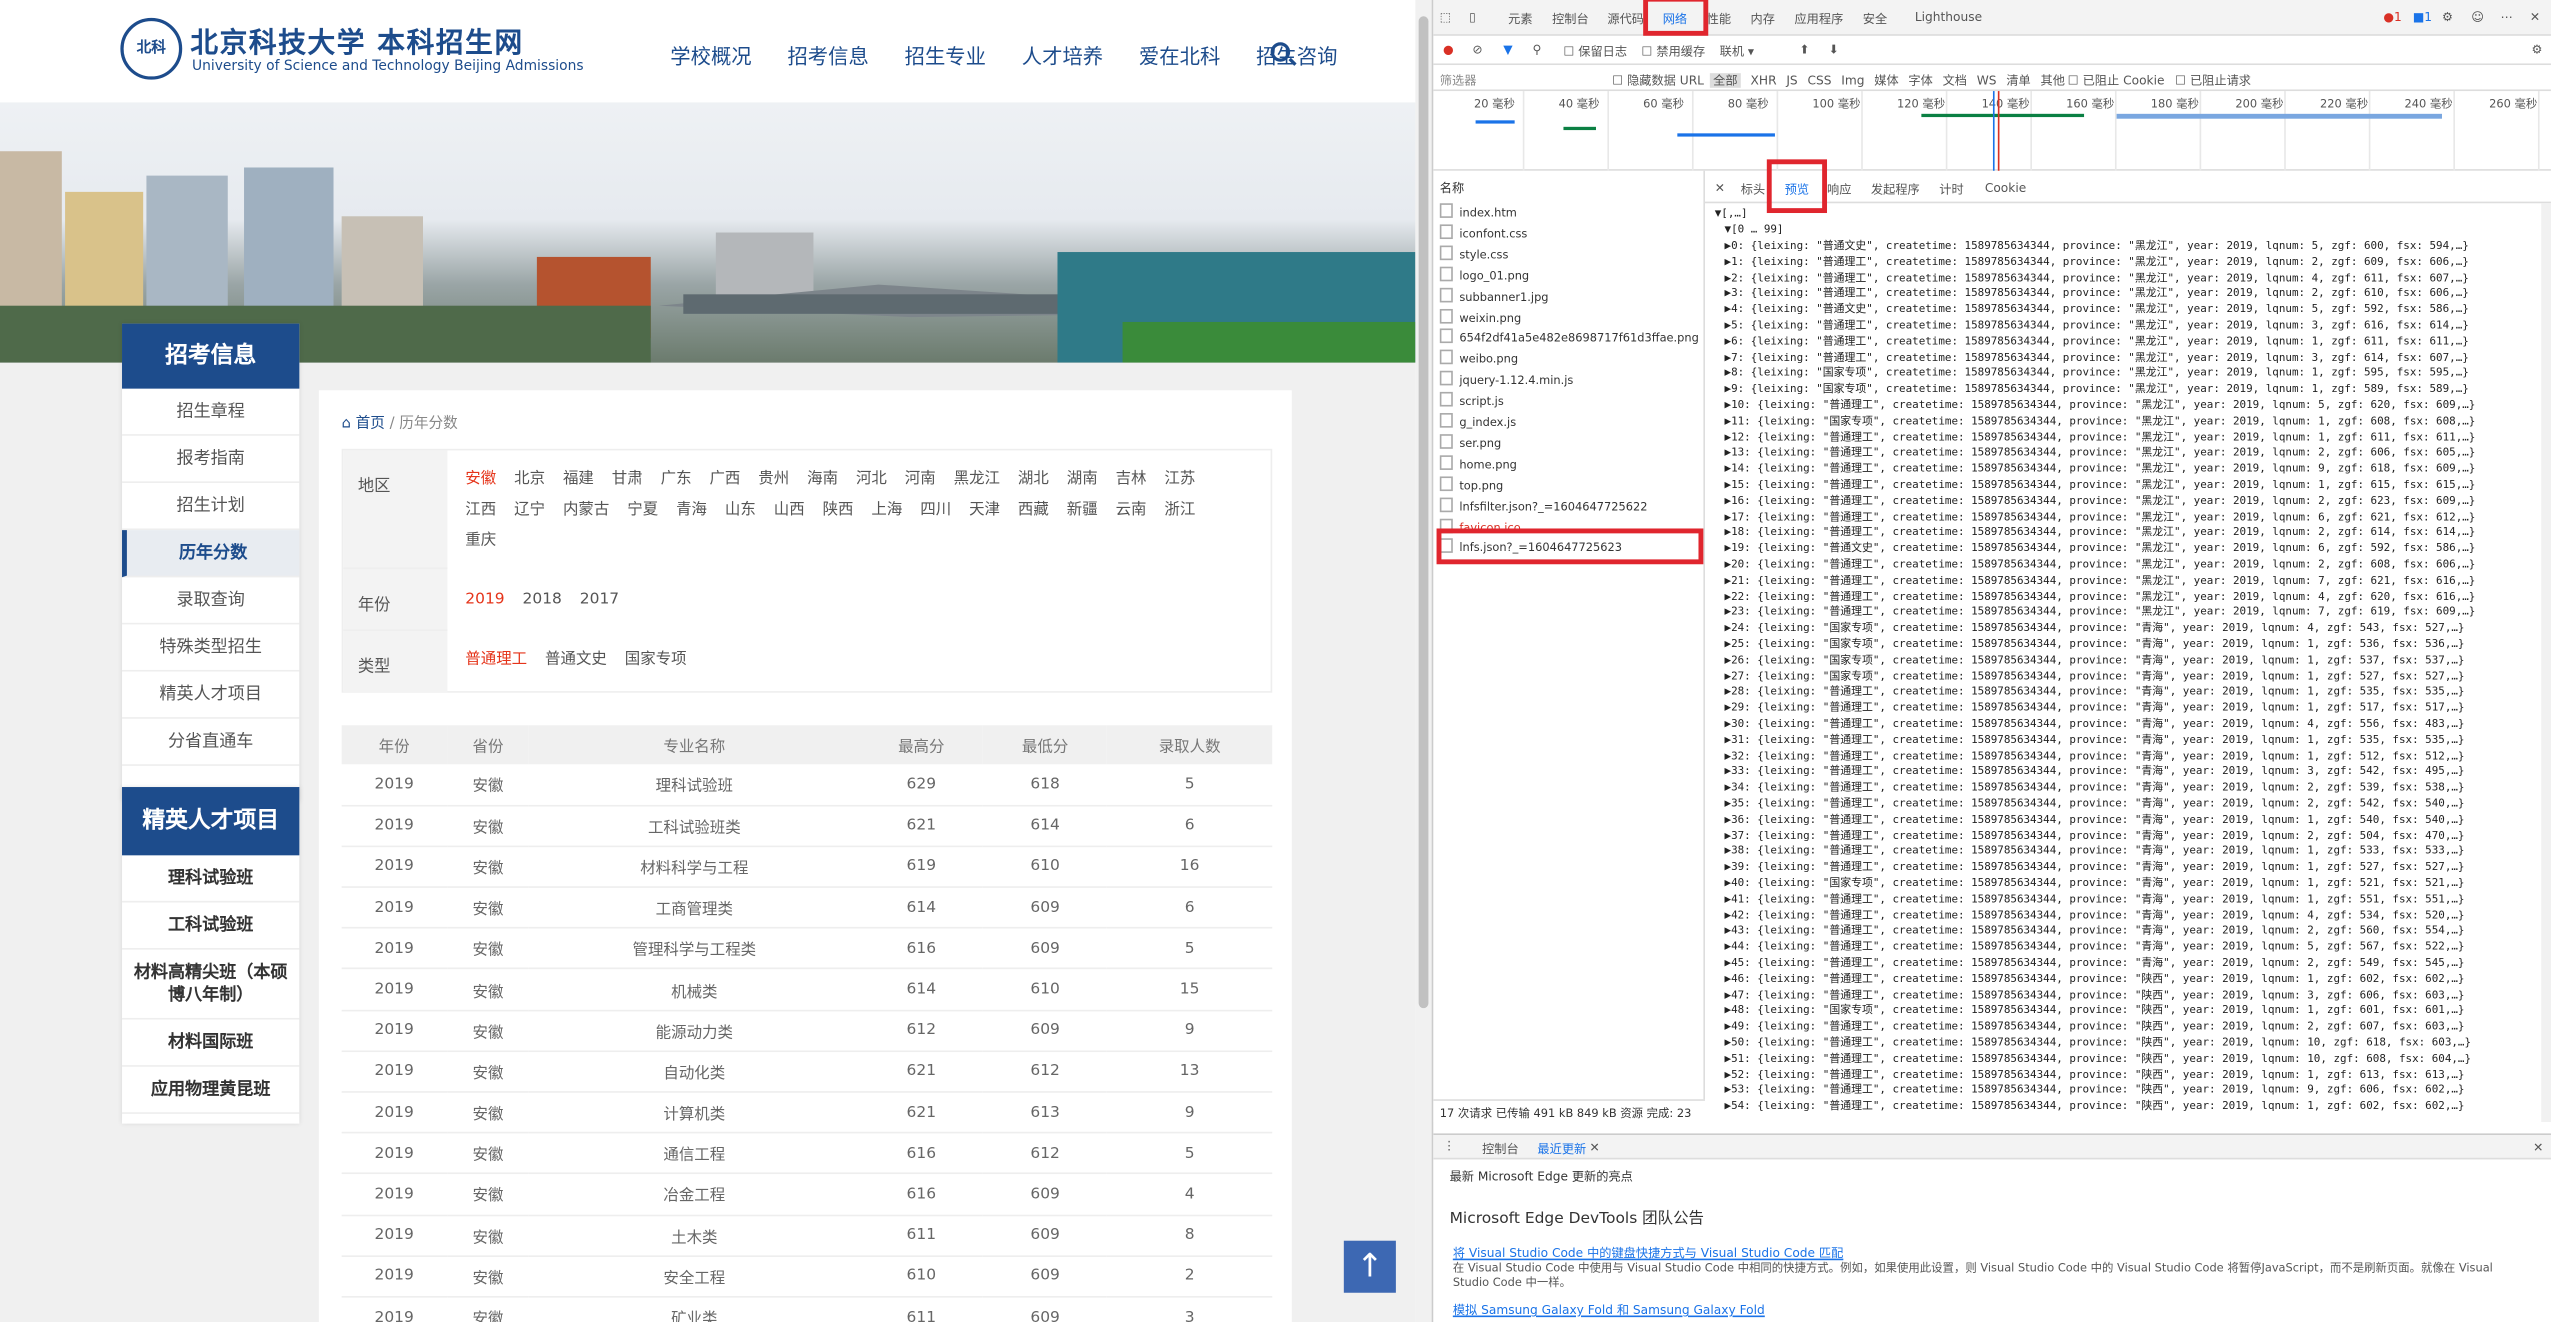 This screenshot has height=1322, width=2551. Describe the element at coordinates (1131, 479) in the screenshot. I see `region-option: 吉林` at that location.